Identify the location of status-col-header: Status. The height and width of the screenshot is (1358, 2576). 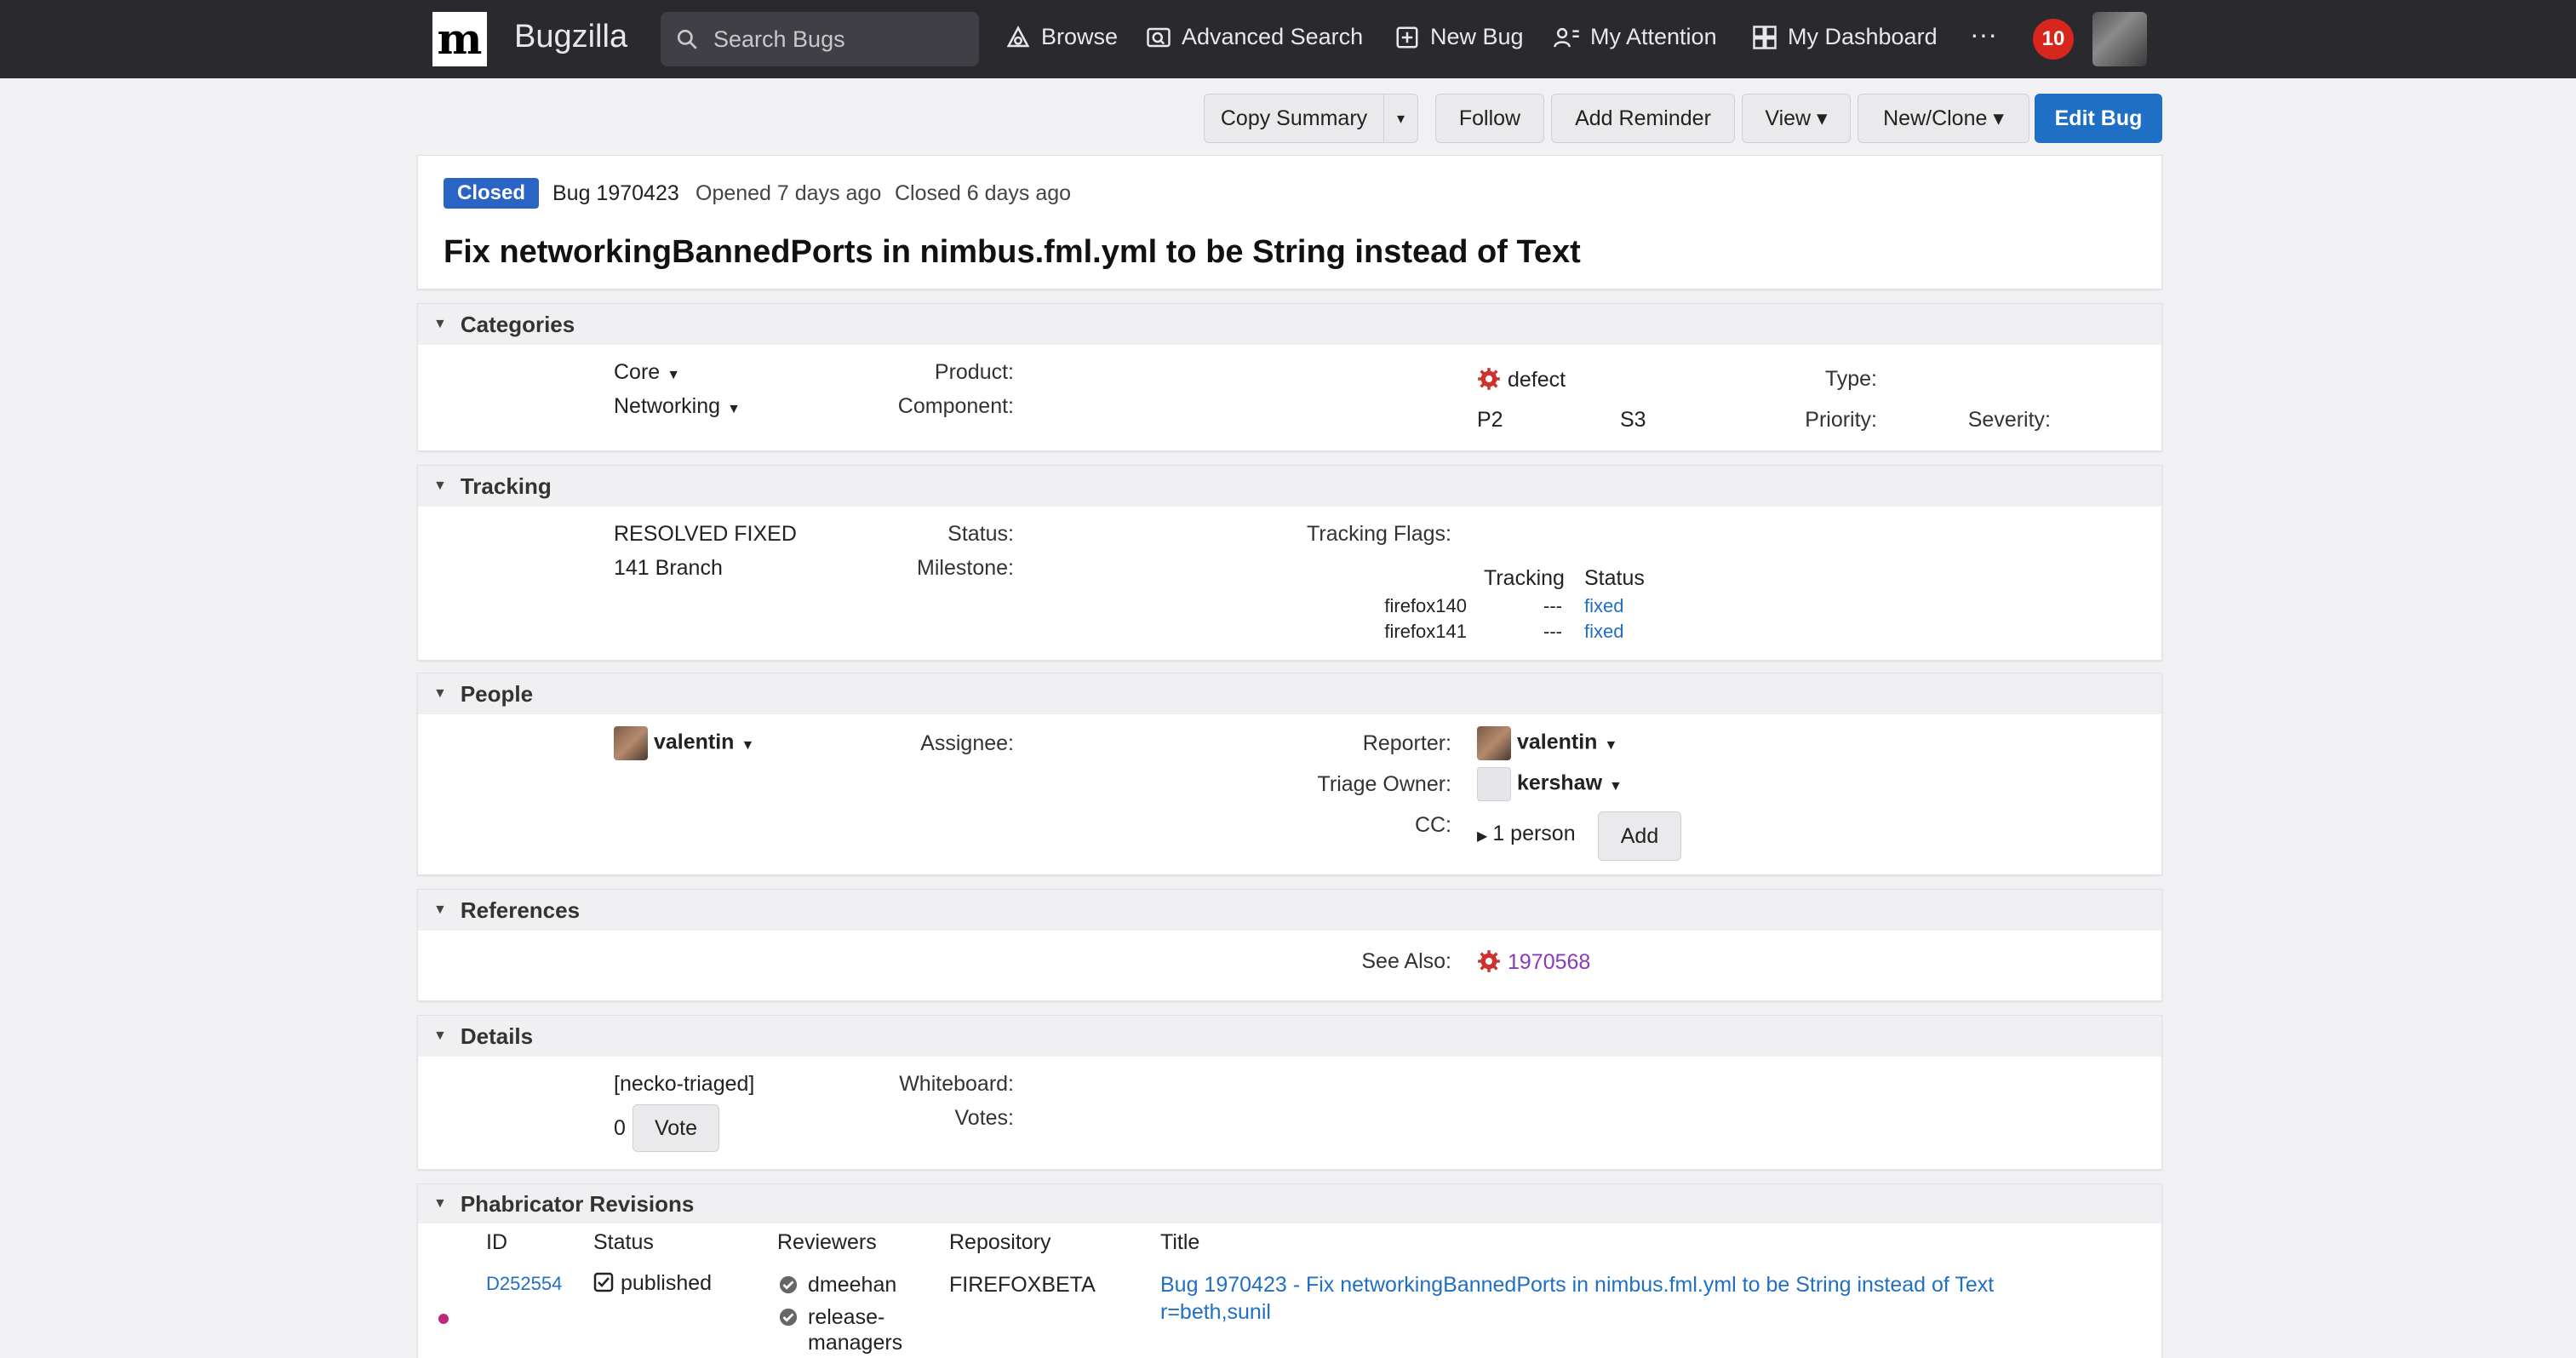
(1614, 578).